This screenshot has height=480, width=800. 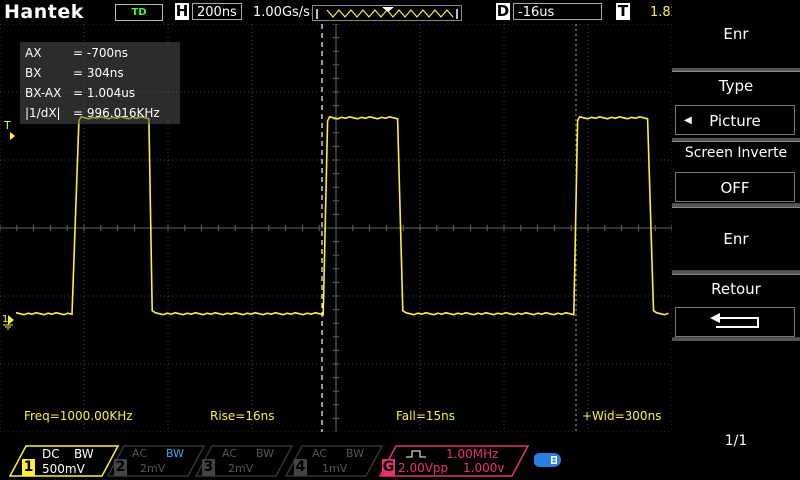 What do you see at coordinates (736, 34) in the screenshot?
I see `menu-title: Enr` at bounding box center [736, 34].